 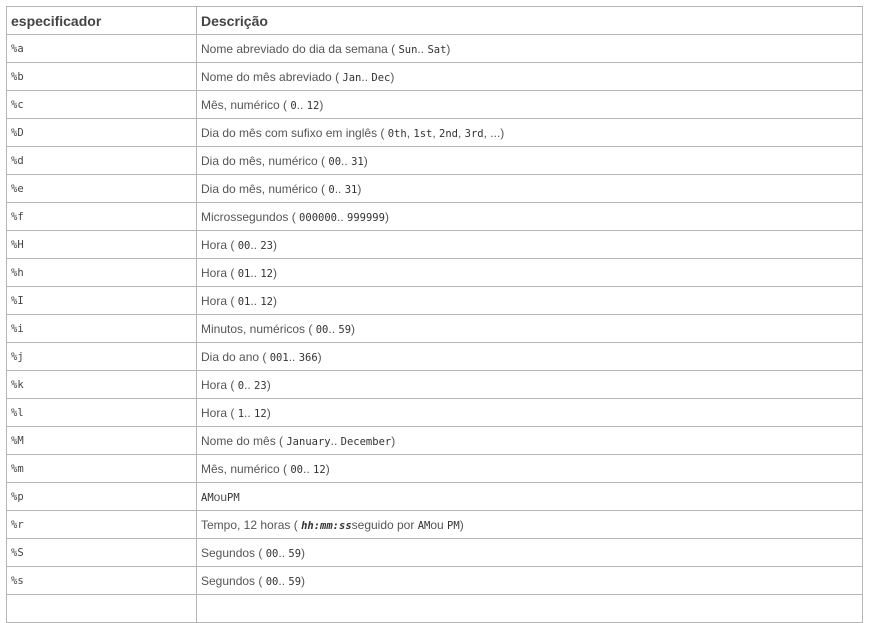 What do you see at coordinates (308, 441) in the screenshot?
I see `code-literal: January` at bounding box center [308, 441].